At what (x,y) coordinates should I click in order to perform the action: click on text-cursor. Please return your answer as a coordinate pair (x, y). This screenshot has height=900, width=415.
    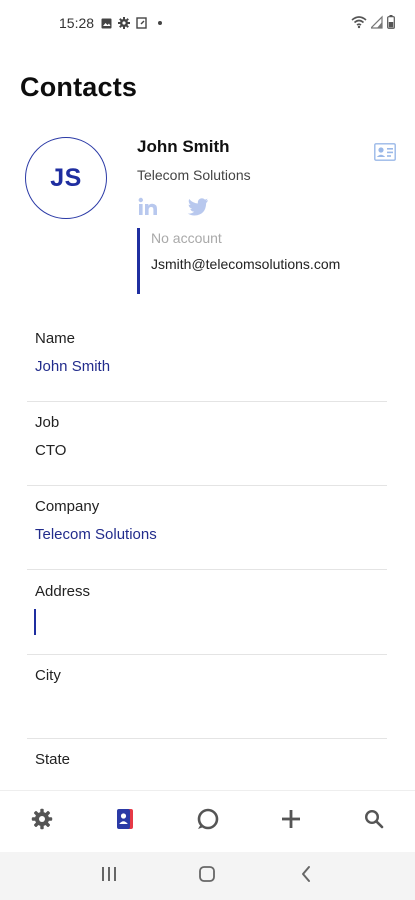
    Looking at the image, I should click on (35, 622).